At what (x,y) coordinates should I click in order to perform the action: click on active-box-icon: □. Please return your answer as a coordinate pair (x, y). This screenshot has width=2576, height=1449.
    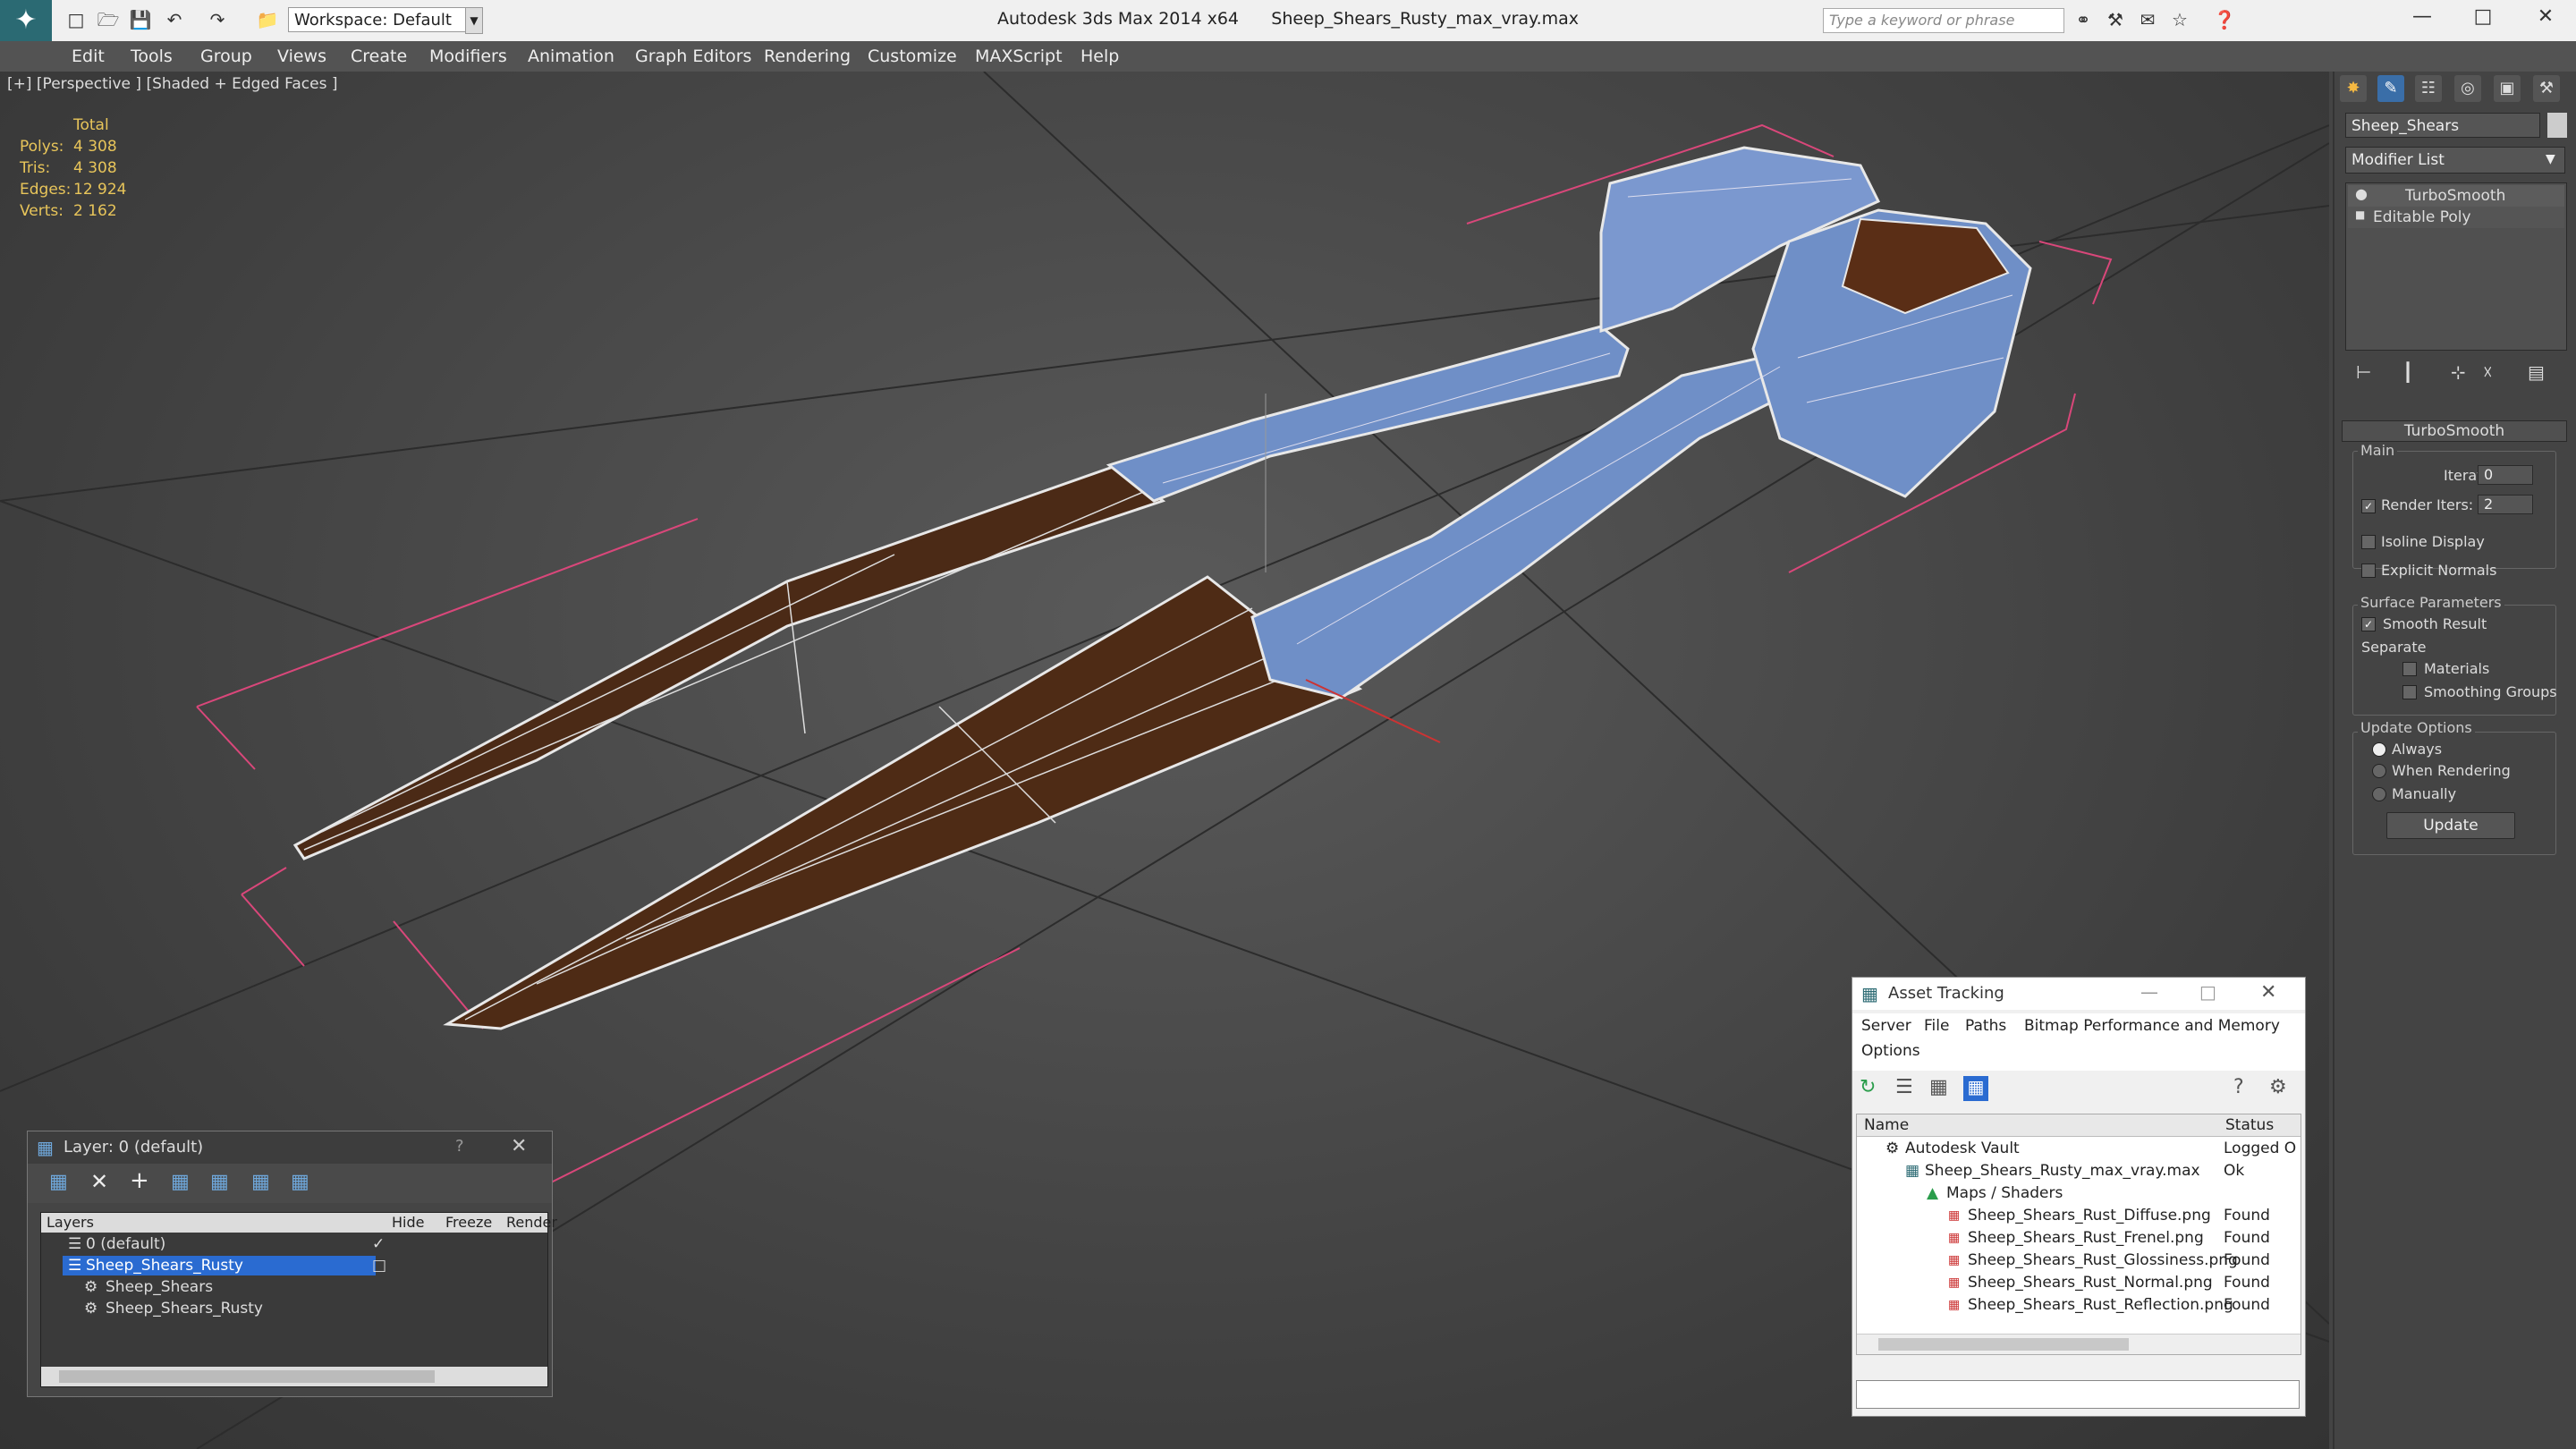
    Looking at the image, I should click on (379, 1265).